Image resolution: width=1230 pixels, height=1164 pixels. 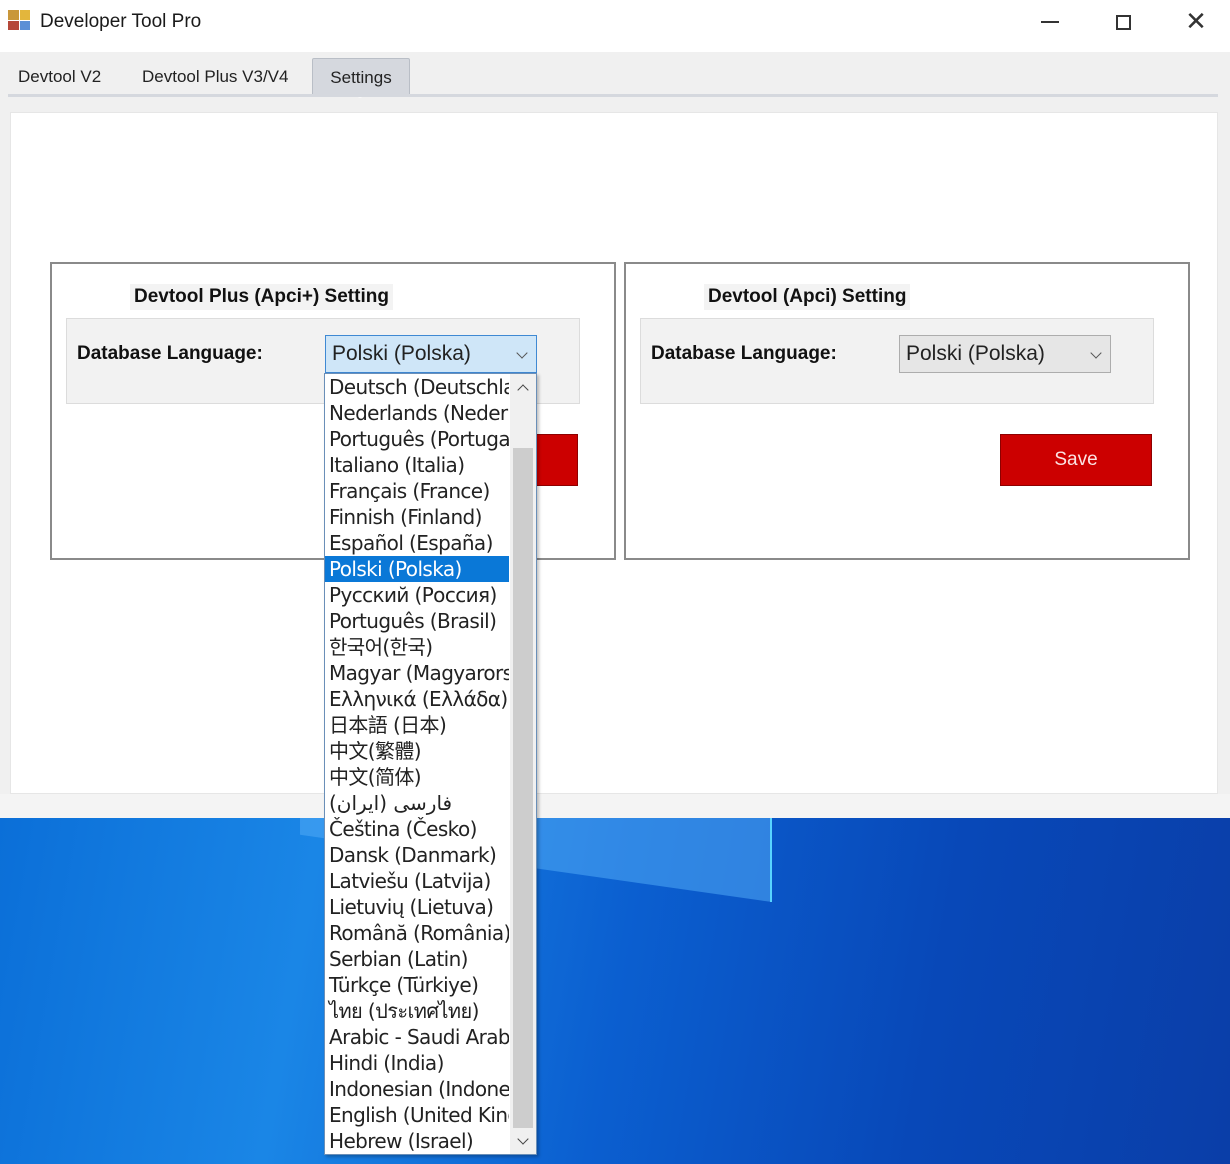 I want to click on dropdown-option: Finnish (Finland), so click(x=417, y=517).